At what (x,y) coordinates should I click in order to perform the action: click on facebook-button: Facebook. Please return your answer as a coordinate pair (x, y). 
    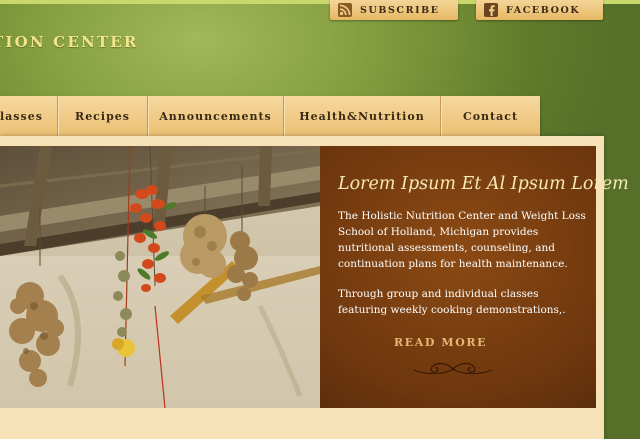
    Looking at the image, I should click on (539, 10).